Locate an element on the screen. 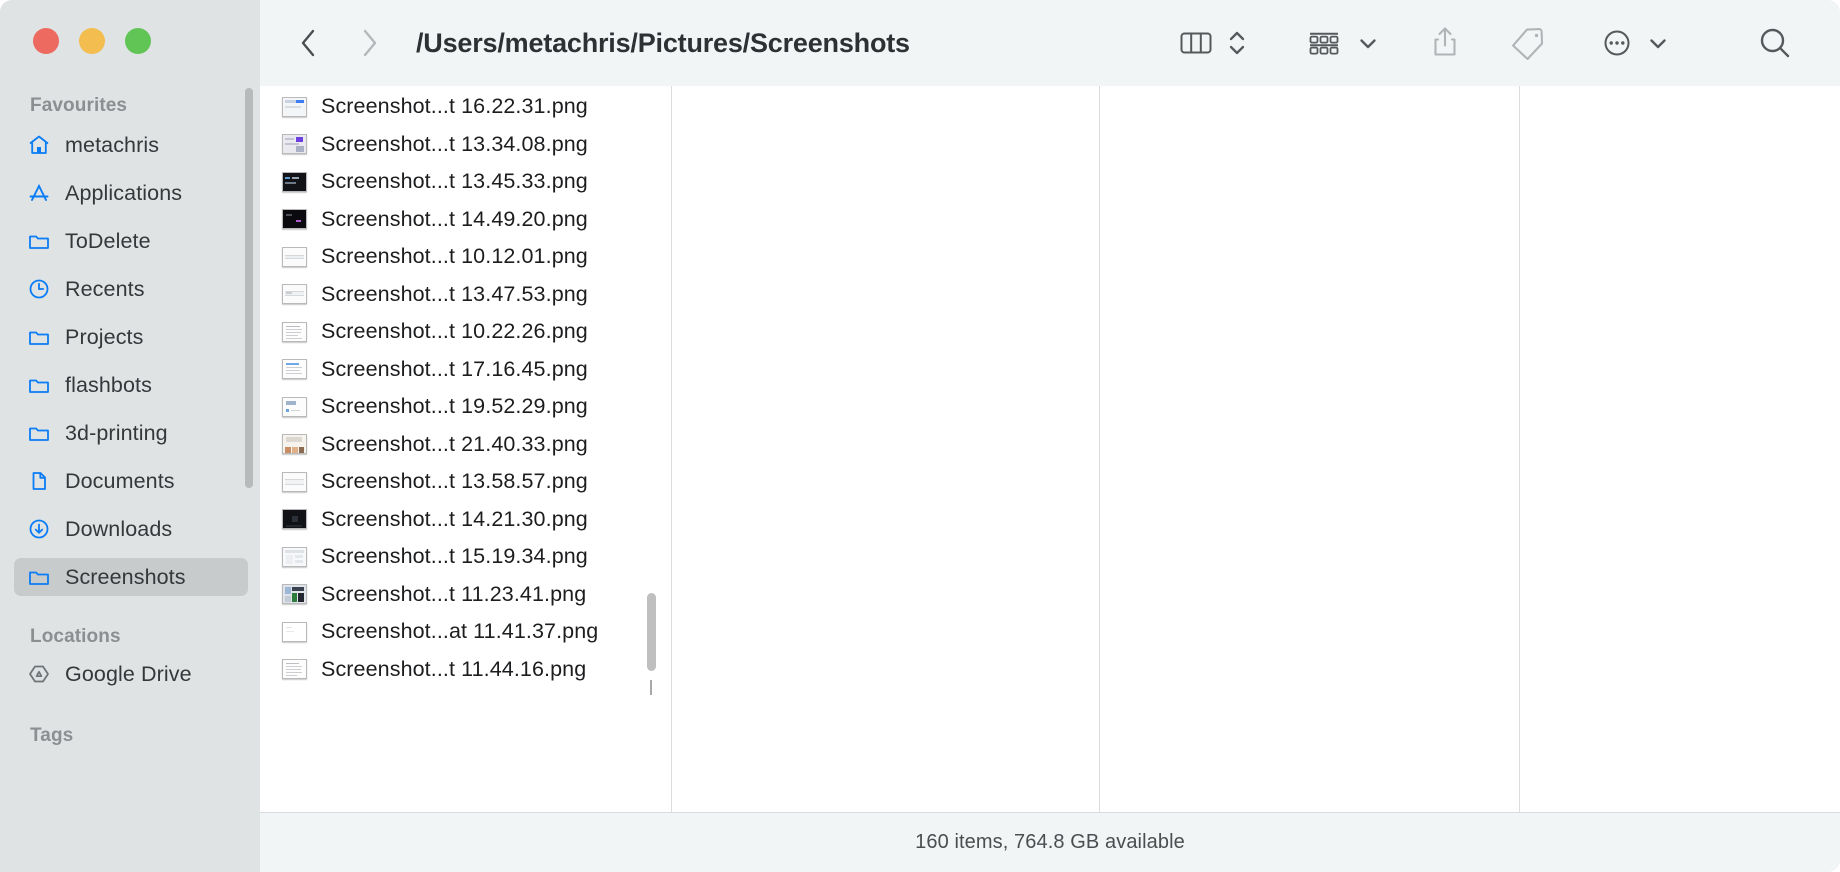 The image size is (1840, 872). file-name-label: Screenshot...t 10.22.26.png is located at coordinates (454, 331).